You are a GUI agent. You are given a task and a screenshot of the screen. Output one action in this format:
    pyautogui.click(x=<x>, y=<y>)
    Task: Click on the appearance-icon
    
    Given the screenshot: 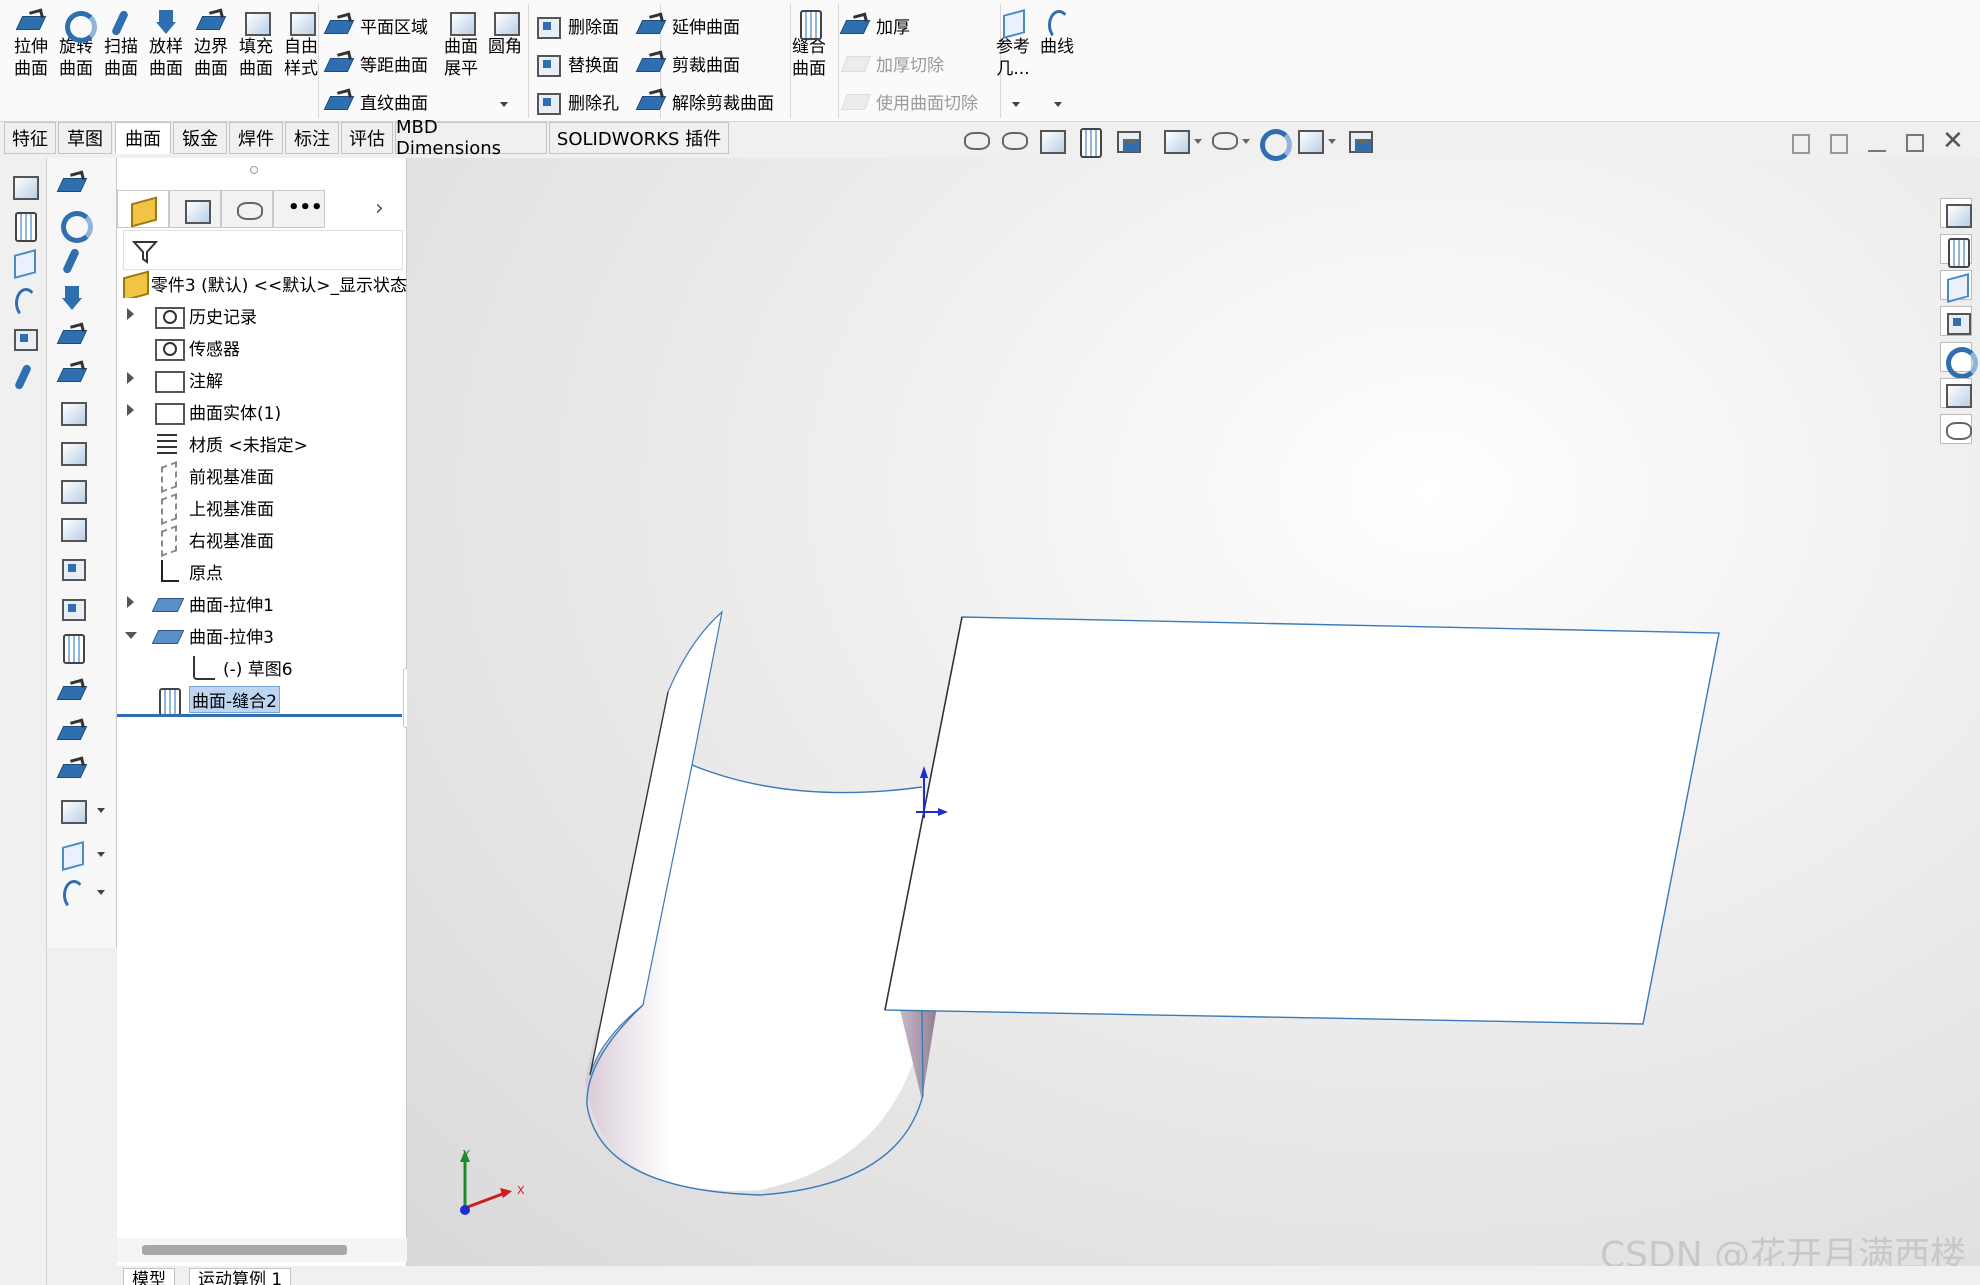 What is the action you would take?
    pyautogui.click(x=1274, y=143)
    